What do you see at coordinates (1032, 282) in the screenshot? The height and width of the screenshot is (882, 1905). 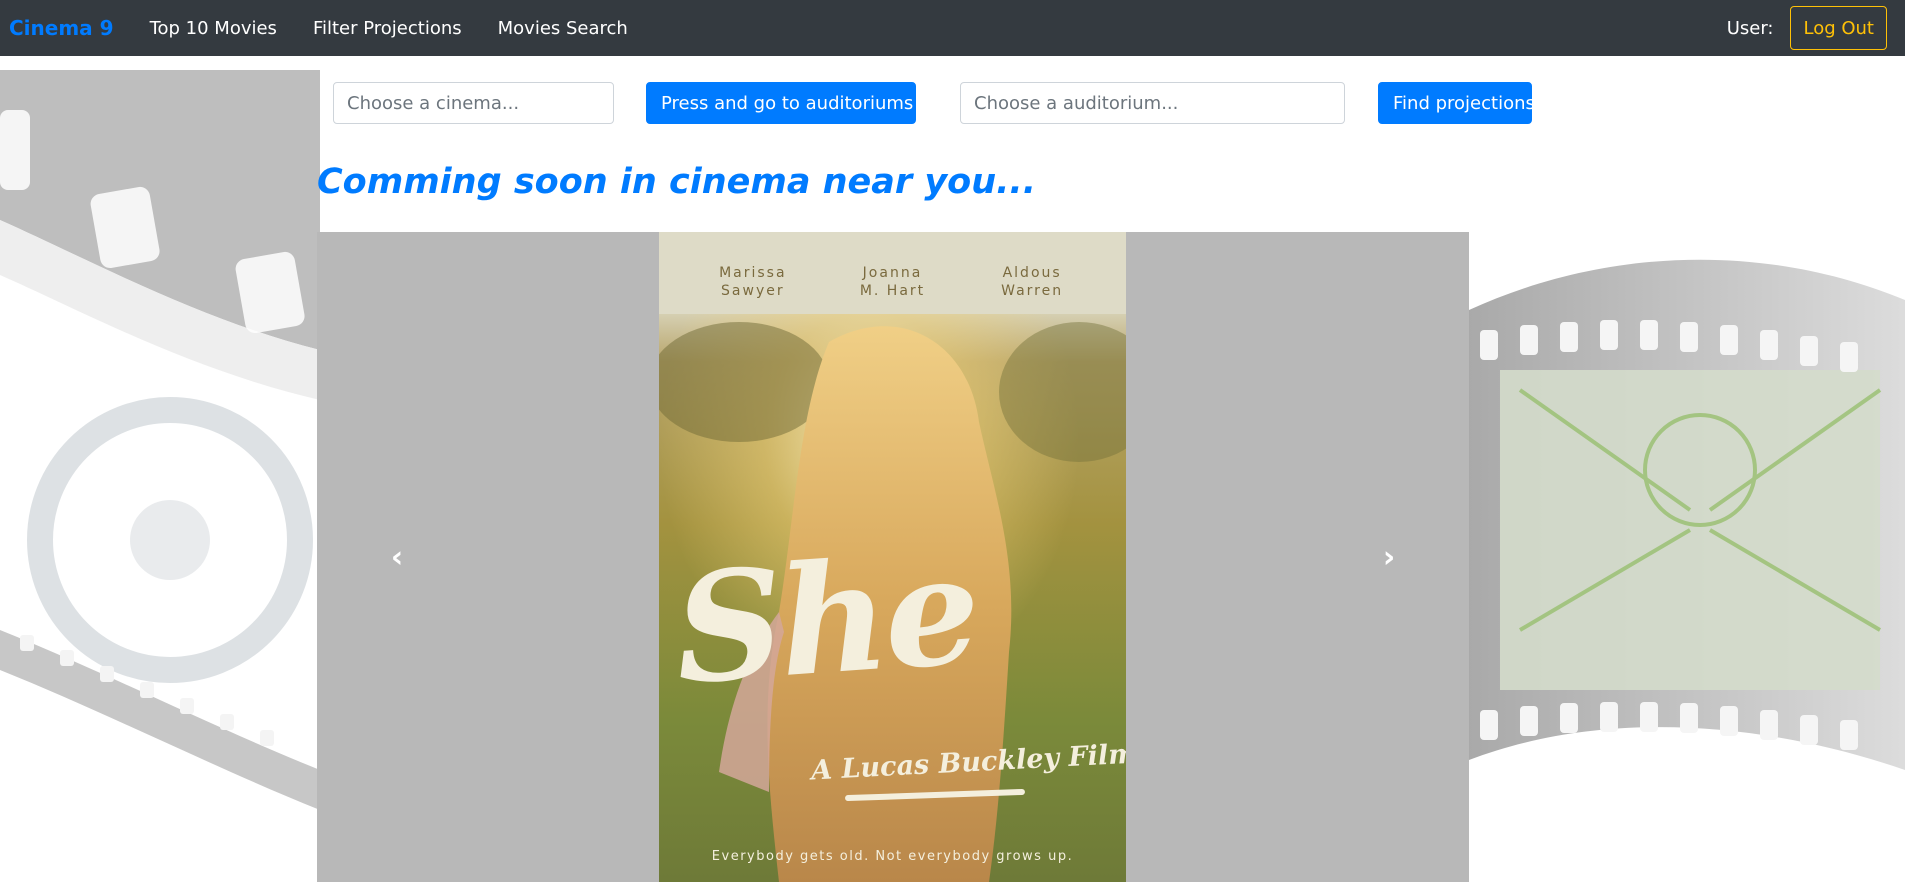 I see `cast-name: Aldous Warren` at bounding box center [1032, 282].